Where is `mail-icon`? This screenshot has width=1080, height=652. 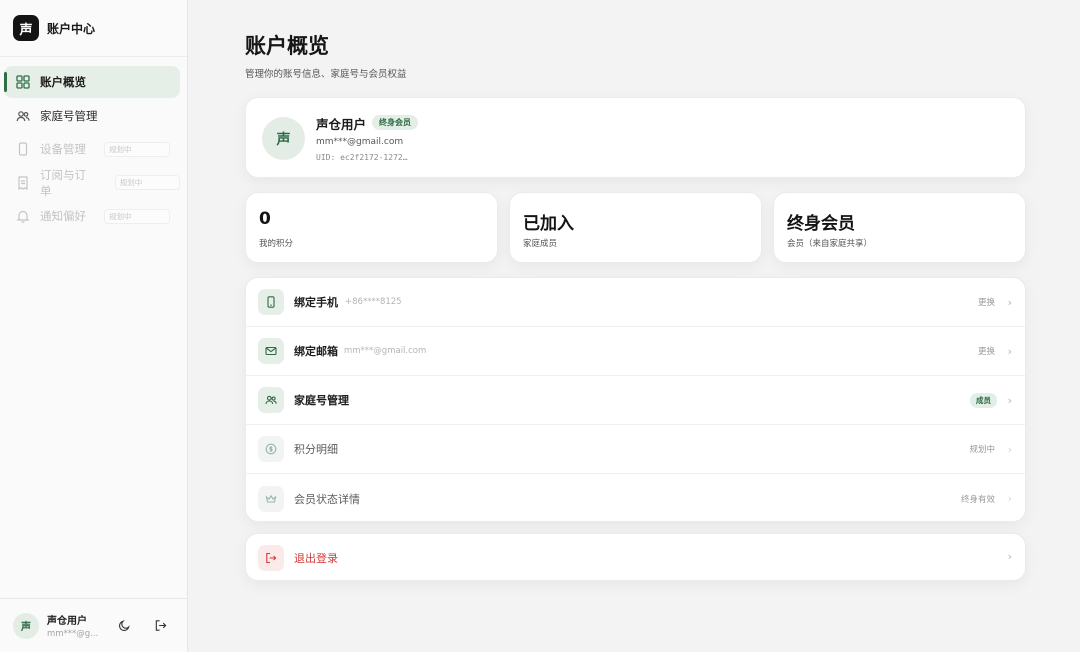
mail-icon is located at coordinates (271, 351).